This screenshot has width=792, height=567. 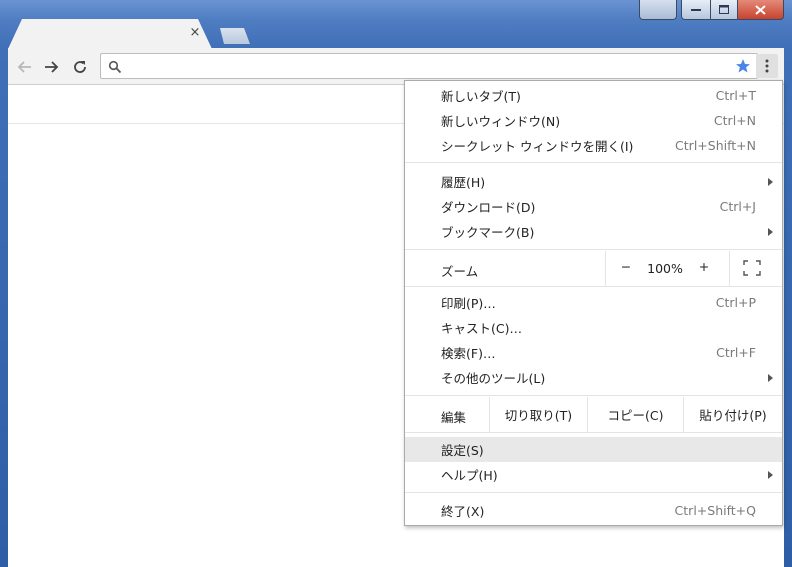 What do you see at coordinates (658, 10) in the screenshot?
I see `caption-extra-button` at bounding box center [658, 10].